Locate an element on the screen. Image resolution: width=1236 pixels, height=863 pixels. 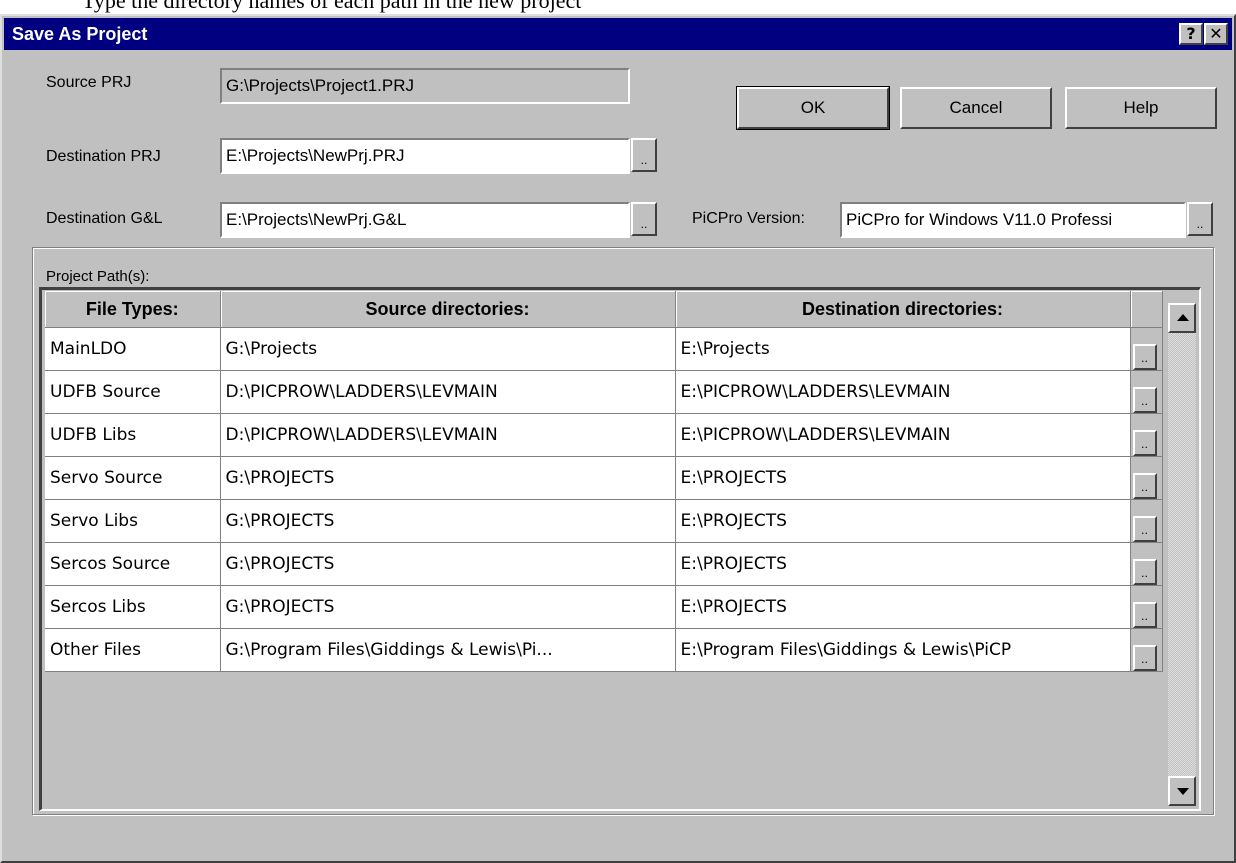
destination-prj-label: Destination PRJ is located at coordinates (103, 156).